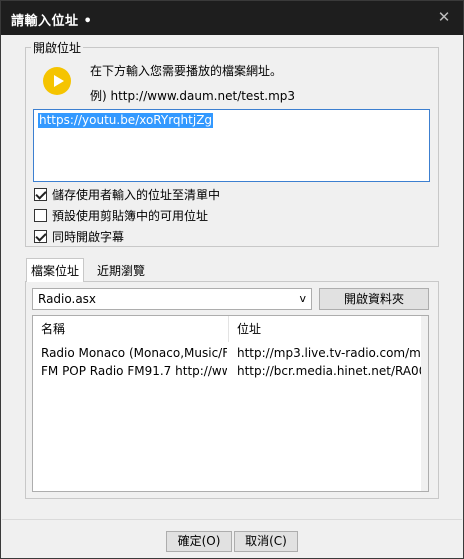 The height and width of the screenshot is (559, 464). I want to click on save-to-list-checkbox, so click(40, 194).